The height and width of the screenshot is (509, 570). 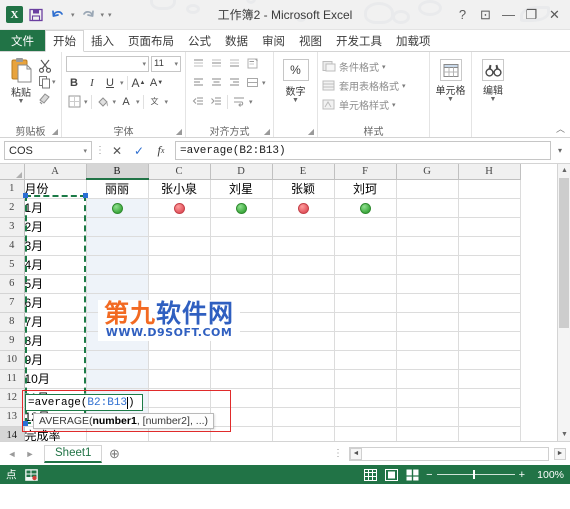 I want to click on cell-F13, so click(x=365, y=417).